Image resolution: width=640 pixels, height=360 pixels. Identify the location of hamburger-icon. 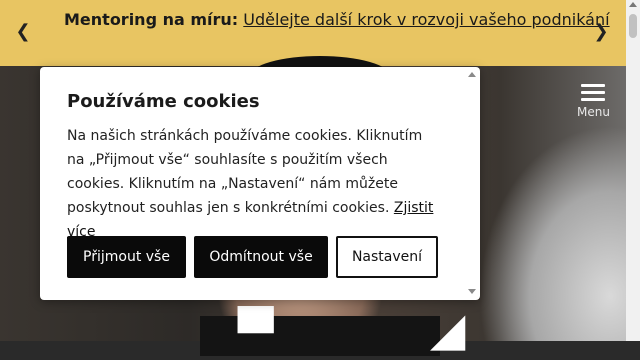
(593, 85).